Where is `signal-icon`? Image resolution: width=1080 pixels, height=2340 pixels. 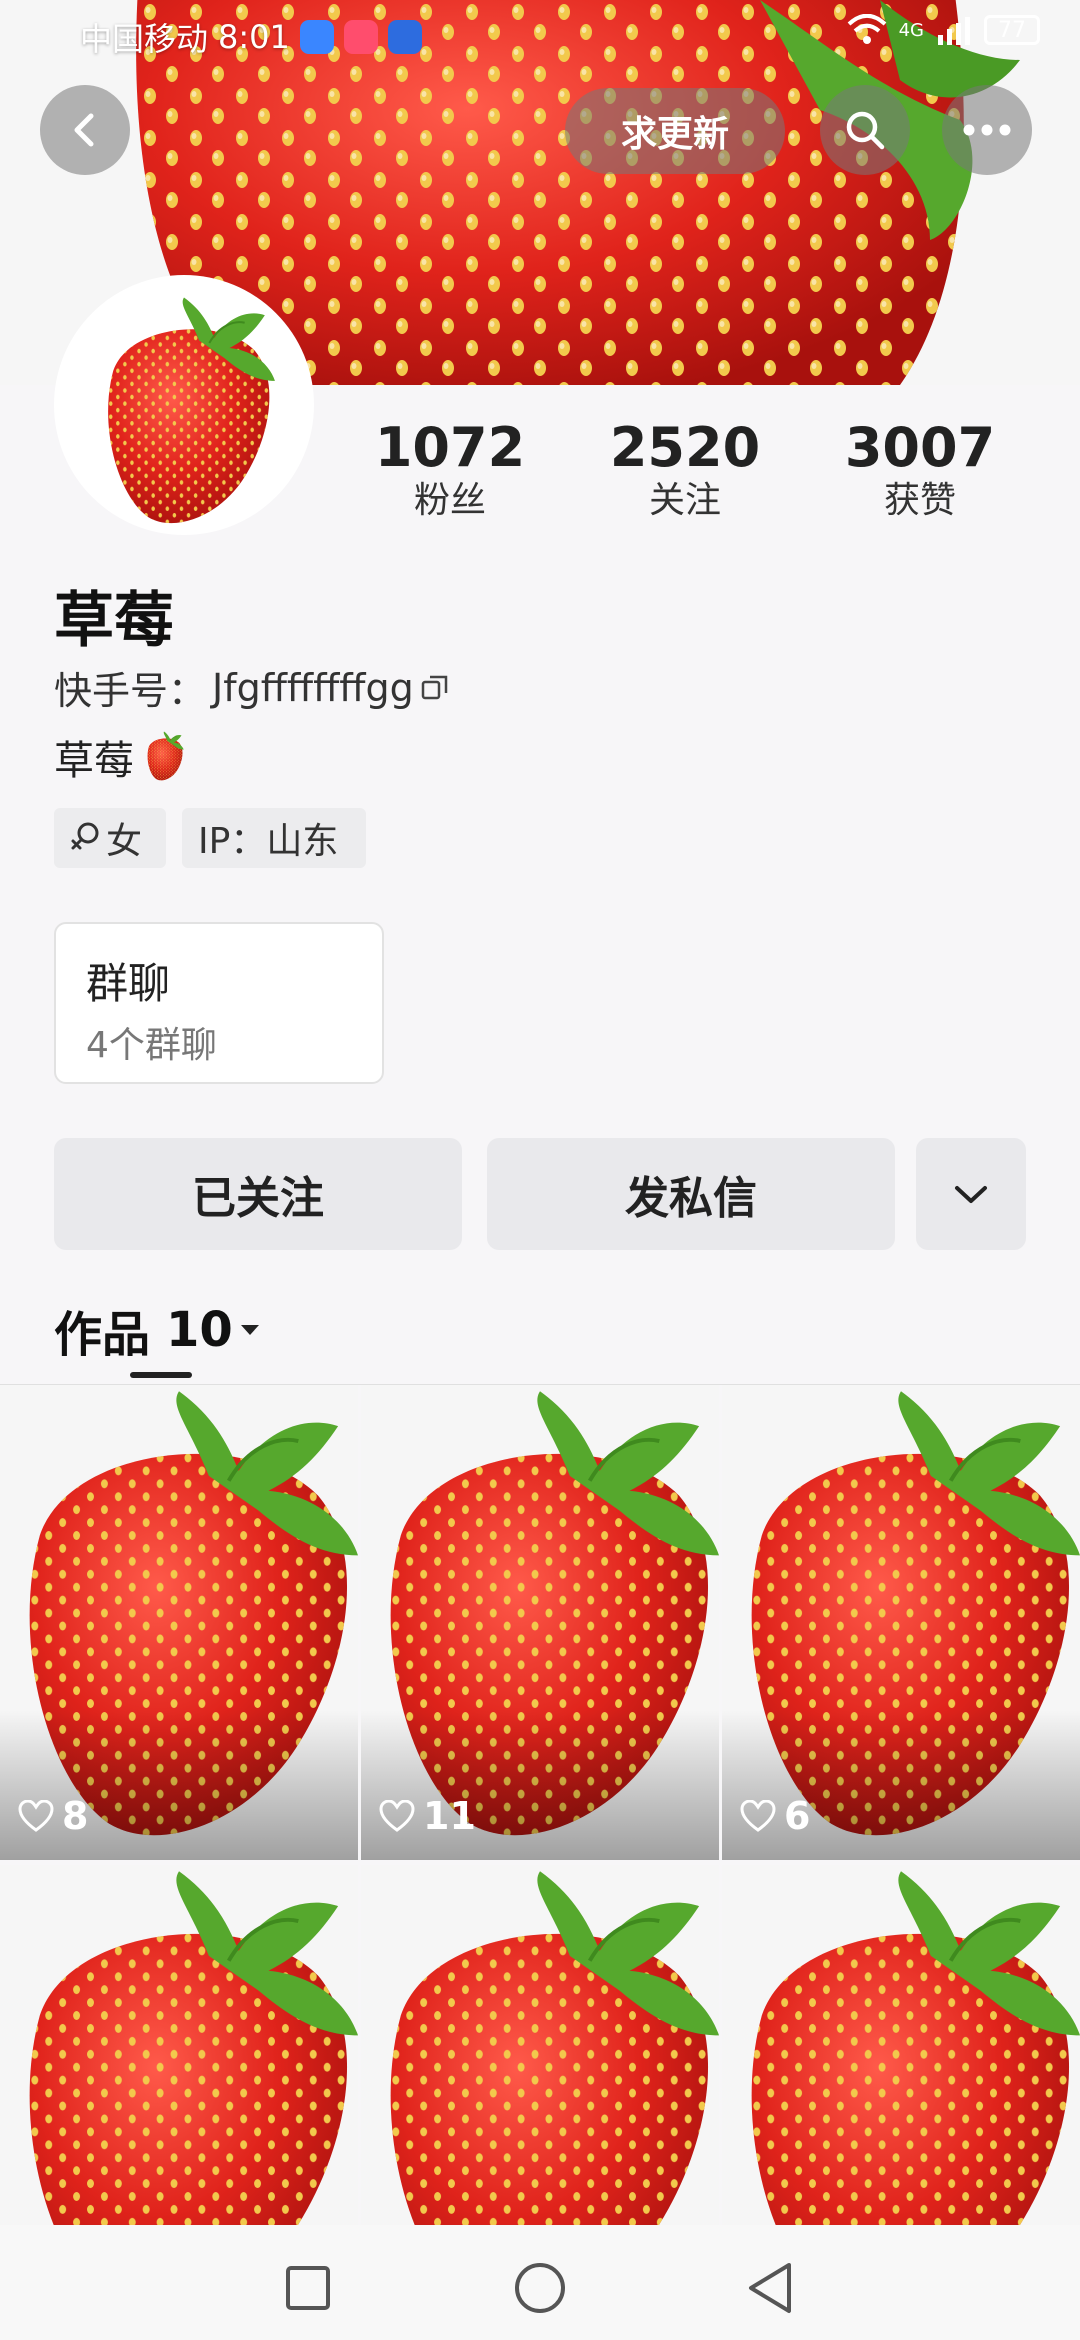 signal-icon is located at coordinates (954, 31).